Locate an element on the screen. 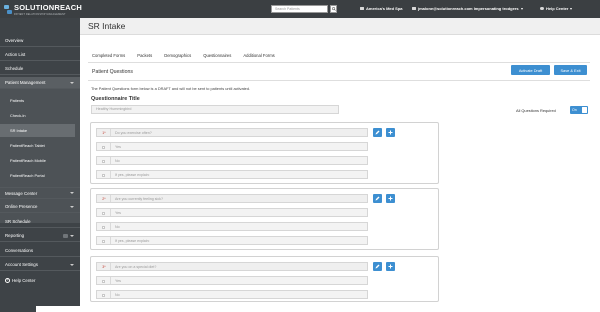 The height and width of the screenshot is (312, 600). question-number: 2* is located at coordinates (104, 198).